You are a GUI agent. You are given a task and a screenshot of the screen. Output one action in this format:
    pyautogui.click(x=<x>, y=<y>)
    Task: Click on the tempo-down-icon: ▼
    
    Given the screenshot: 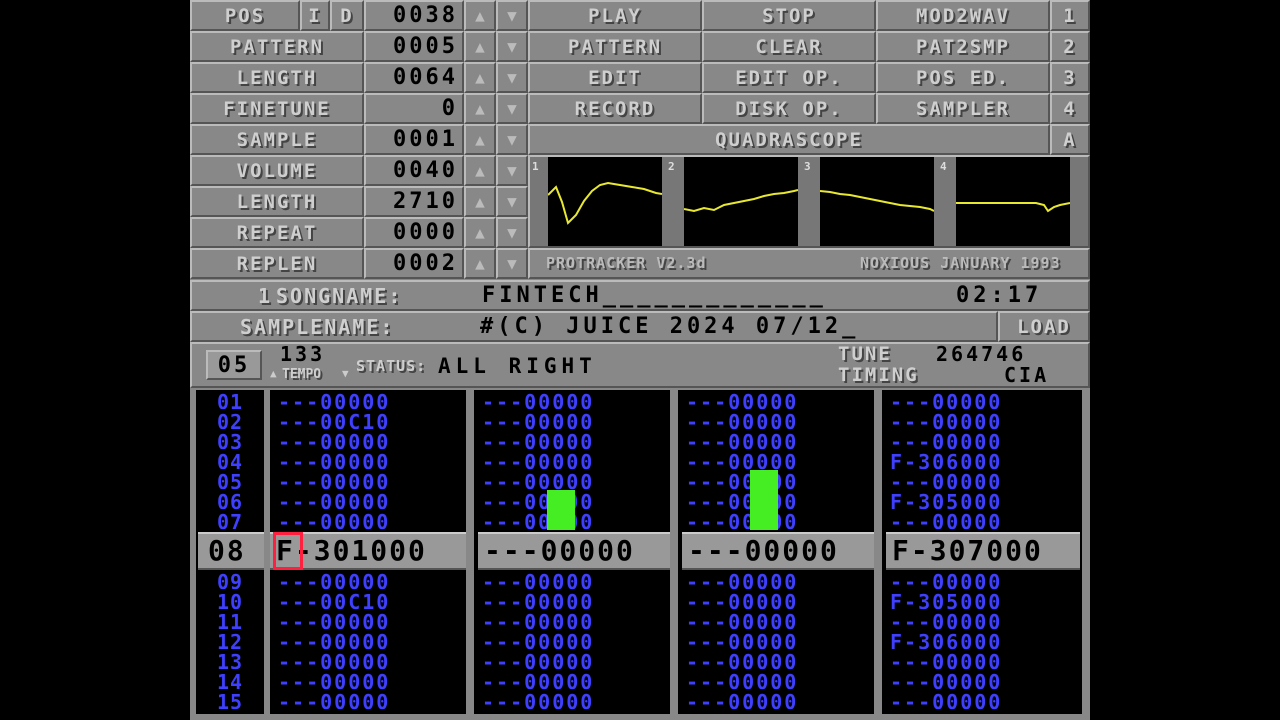 What is the action you would take?
    pyautogui.click(x=345, y=373)
    